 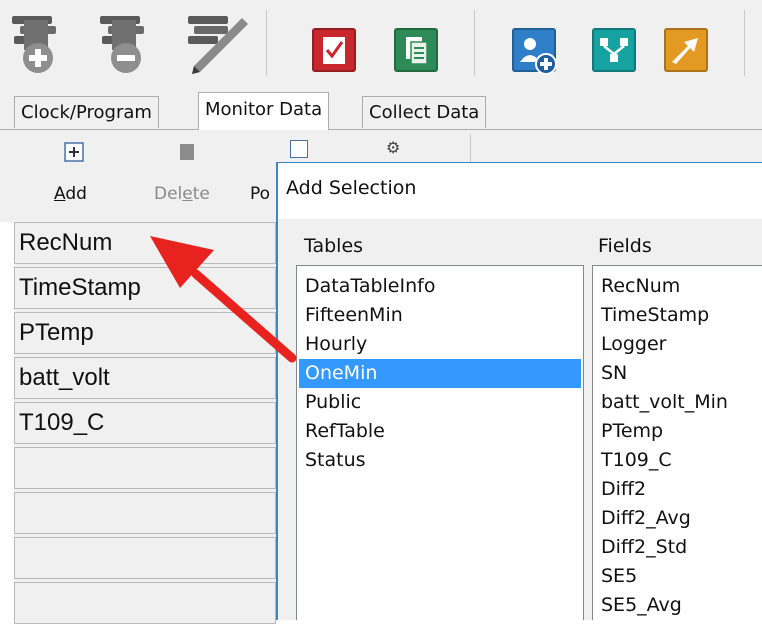 I want to click on search-station-button, so click(x=537, y=43).